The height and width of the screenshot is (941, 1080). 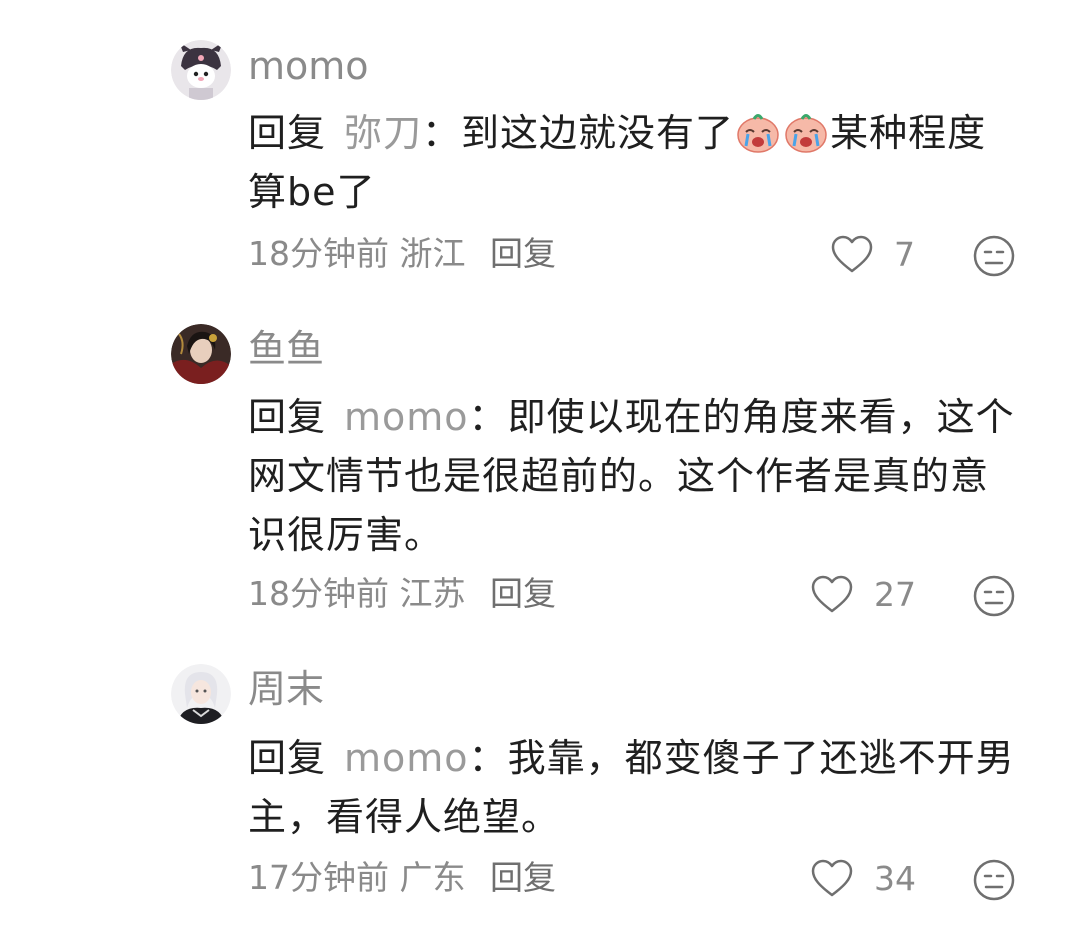 I want to click on comment-meta: 18分钟前 江苏 回复, so click(x=402, y=593).